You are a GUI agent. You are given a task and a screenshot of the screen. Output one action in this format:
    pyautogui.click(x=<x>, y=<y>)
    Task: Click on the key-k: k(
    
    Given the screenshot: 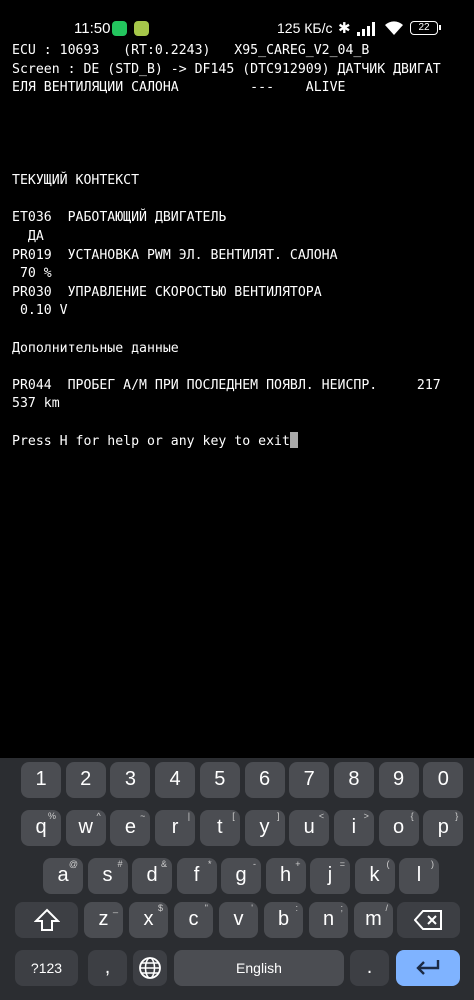 What is the action you would take?
    pyautogui.click(x=374, y=876)
    